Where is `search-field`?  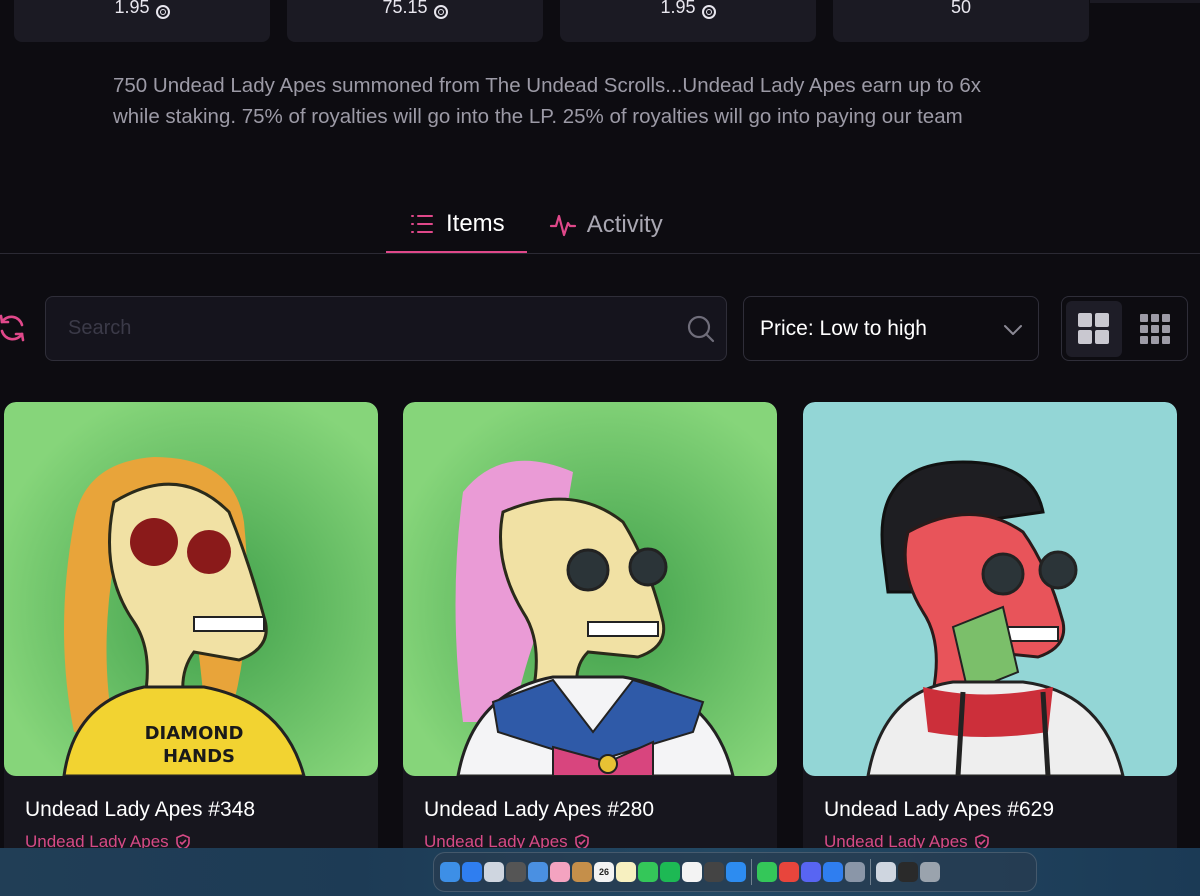 search-field is located at coordinates (386, 328).